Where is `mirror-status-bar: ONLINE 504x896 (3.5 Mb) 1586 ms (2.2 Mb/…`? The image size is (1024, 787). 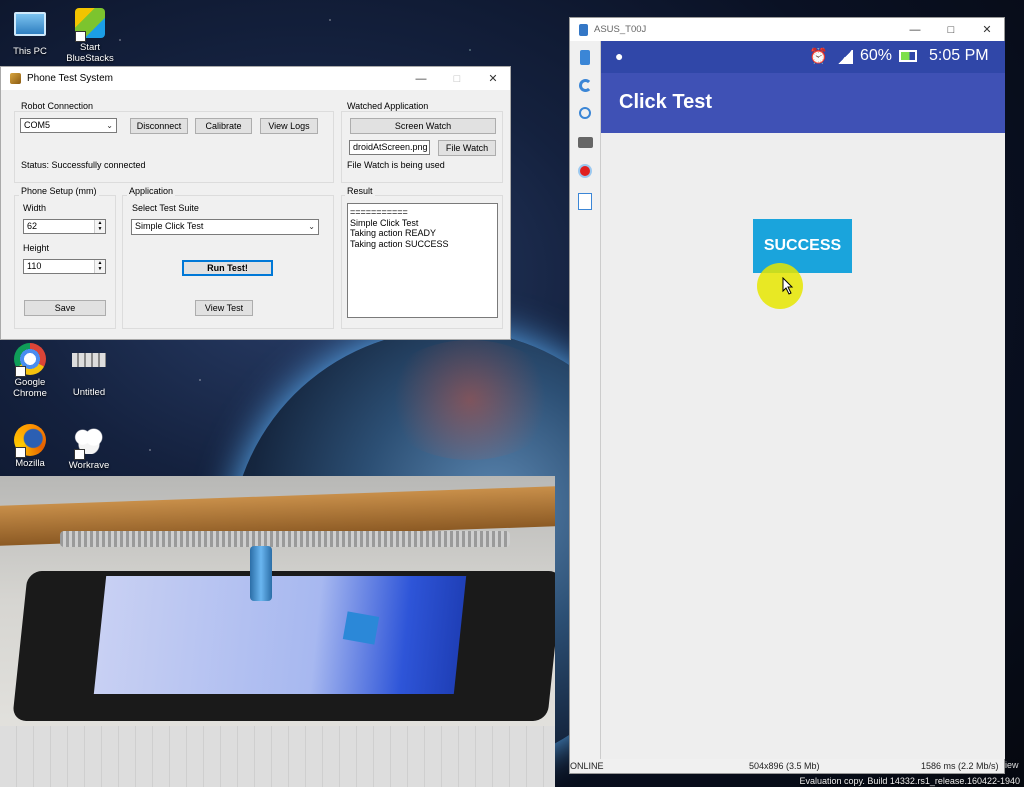 mirror-status-bar: ONLINE 504x896 (3.5 Mb) 1586 ms (2.2 Mb/… is located at coordinates (787, 766).